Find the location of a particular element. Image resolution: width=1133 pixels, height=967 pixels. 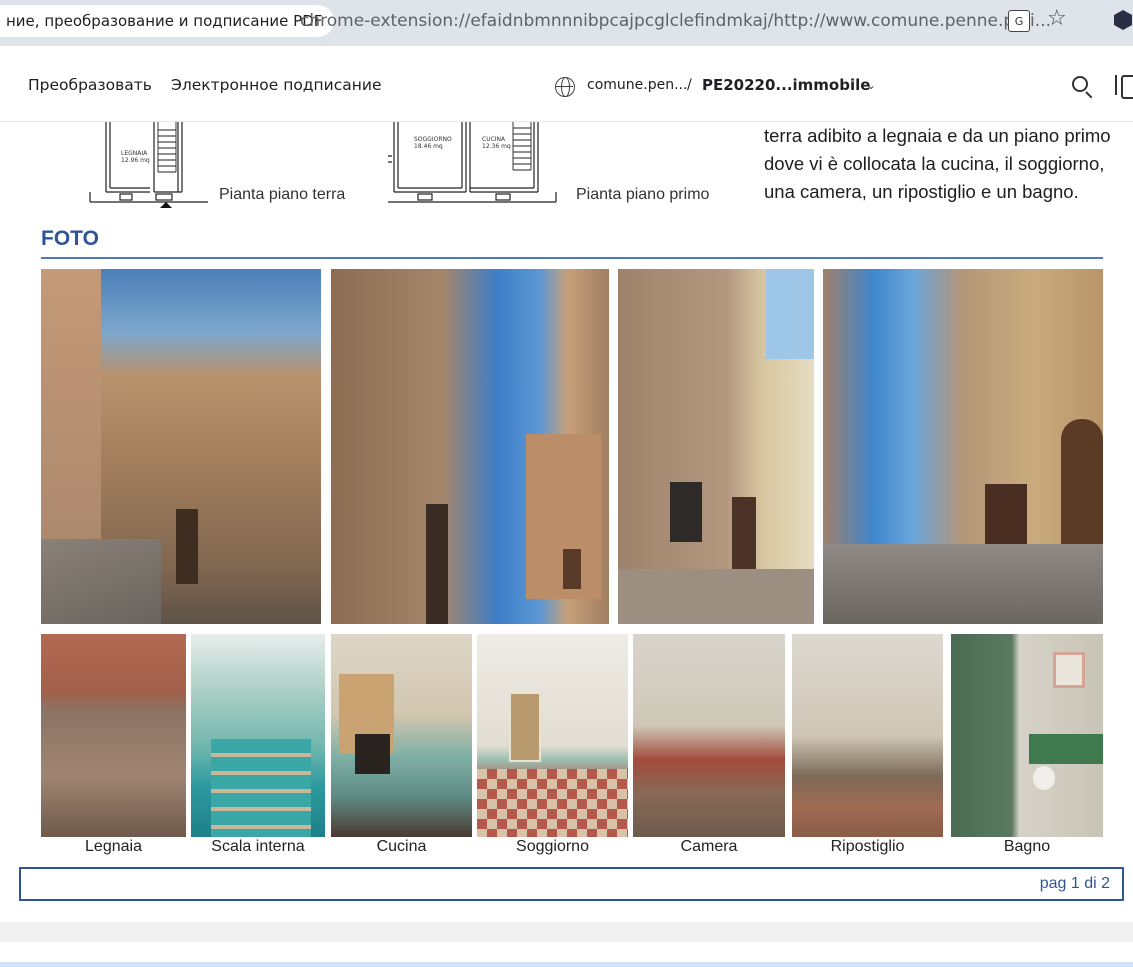

section-title: FOTO is located at coordinates (70, 238).